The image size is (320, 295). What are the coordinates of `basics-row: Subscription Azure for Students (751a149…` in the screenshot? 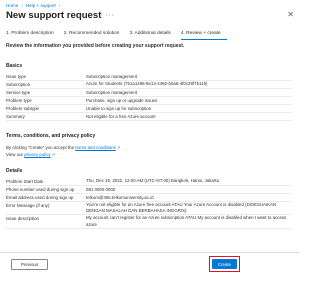 It's located at (149, 85).